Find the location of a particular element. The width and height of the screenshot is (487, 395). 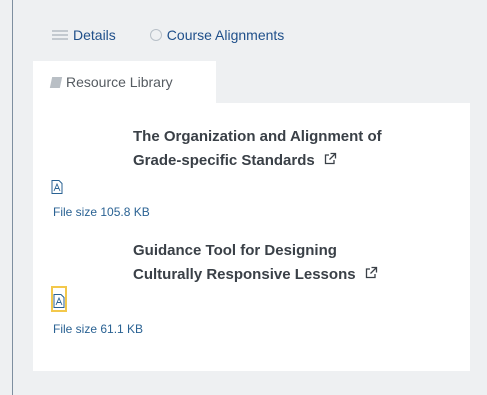

resource-title-line: Culturally Responsive Lessons is located at coordinates (244, 274).